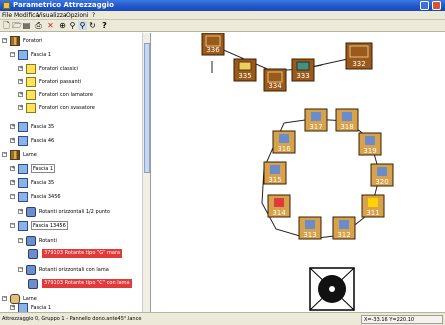 Image resolution: width=445 pixels, height=325 pixels. What do you see at coordinates (373, 206) in the screenshot?
I see `station-311: 311` at bounding box center [373, 206].